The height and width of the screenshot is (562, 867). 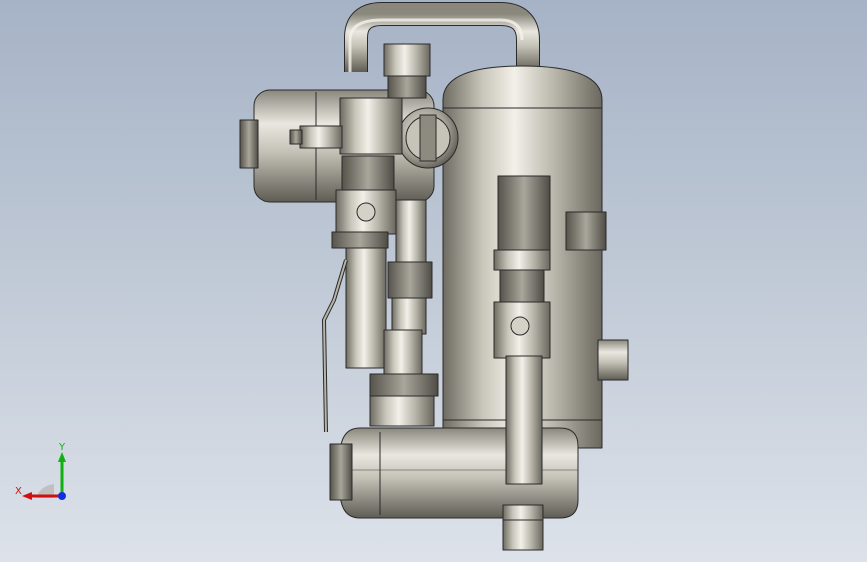 I want to click on side-needle-valve, so click(x=321, y=137).